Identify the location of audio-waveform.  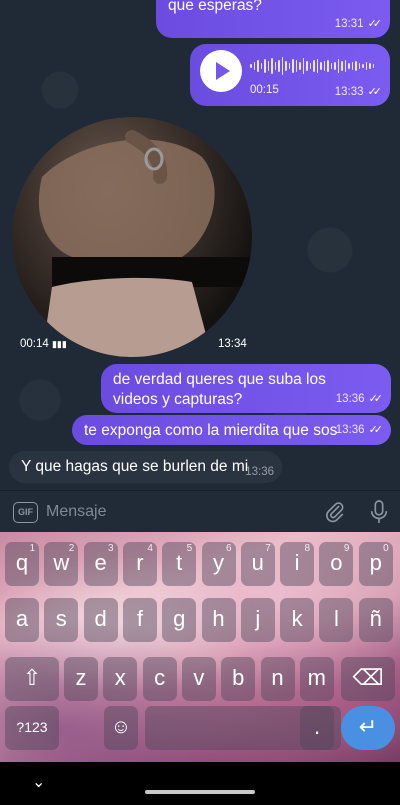
(312, 66).